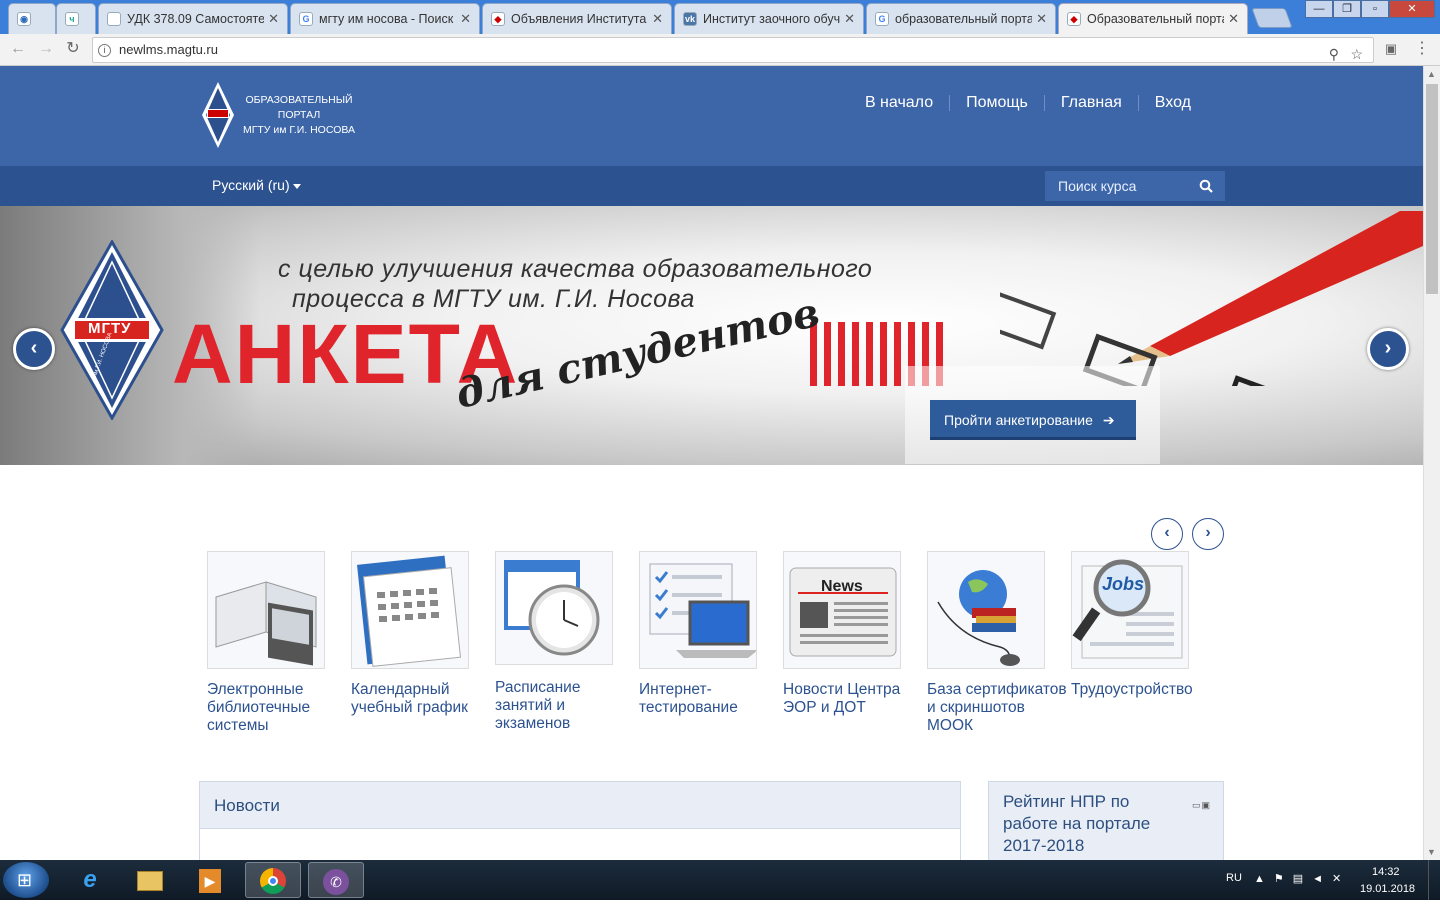 Image resolution: width=1440 pixels, height=906 pixels. I want to click on tray-expand-icon: ▲, so click(1264, 879).